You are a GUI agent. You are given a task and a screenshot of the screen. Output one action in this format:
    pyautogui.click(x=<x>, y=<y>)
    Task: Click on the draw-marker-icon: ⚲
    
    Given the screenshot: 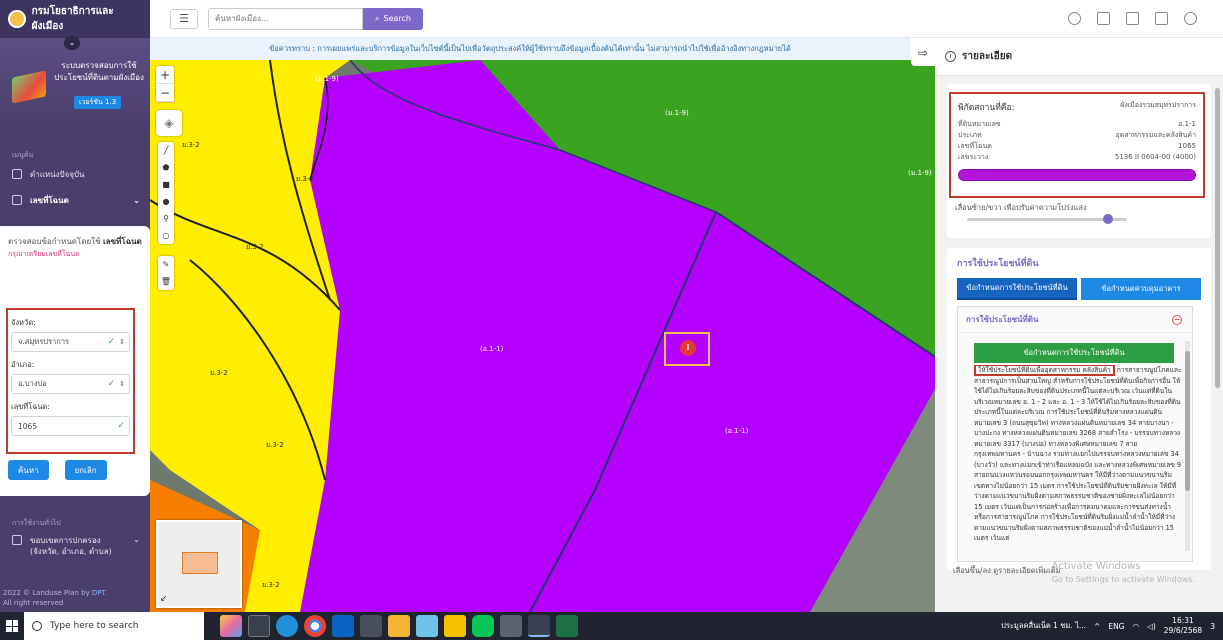 What is the action you would take?
    pyautogui.click(x=166, y=218)
    